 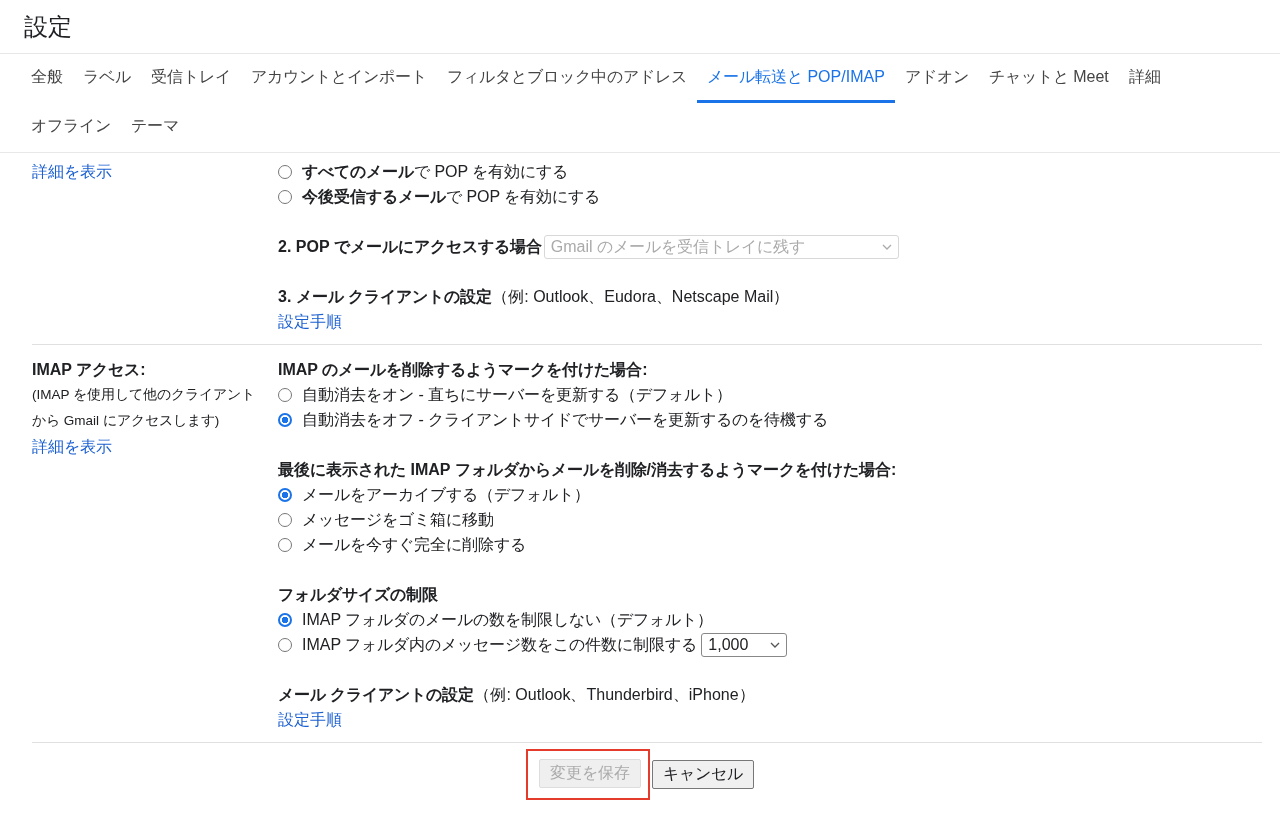 I want to click on option-label: 今後受信するメールで POP を有効にする, so click(x=451, y=197).